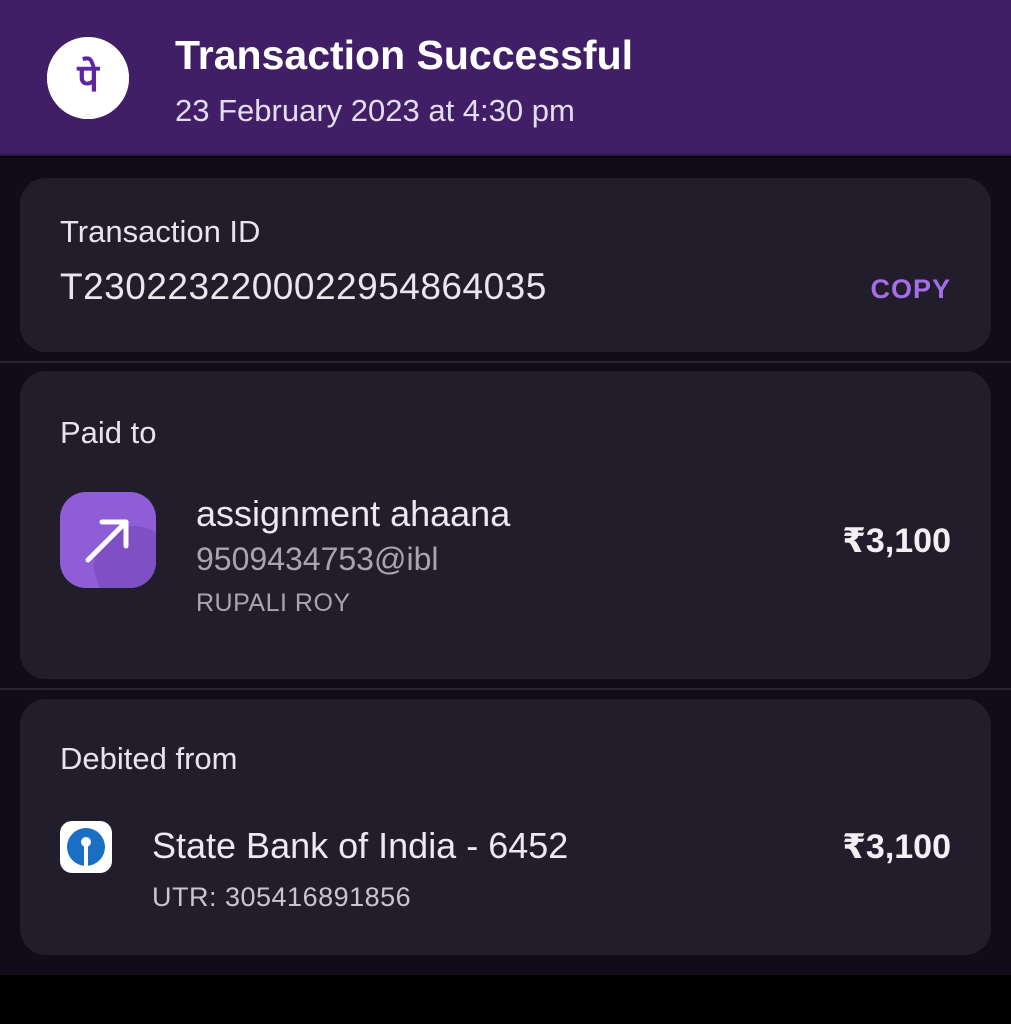 This screenshot has height=1024, width=1011. What do you see at coordinates (896, 541) in the screenshot?
I see `paid-amount: ₹3,100` at bounding box center [896, 541].